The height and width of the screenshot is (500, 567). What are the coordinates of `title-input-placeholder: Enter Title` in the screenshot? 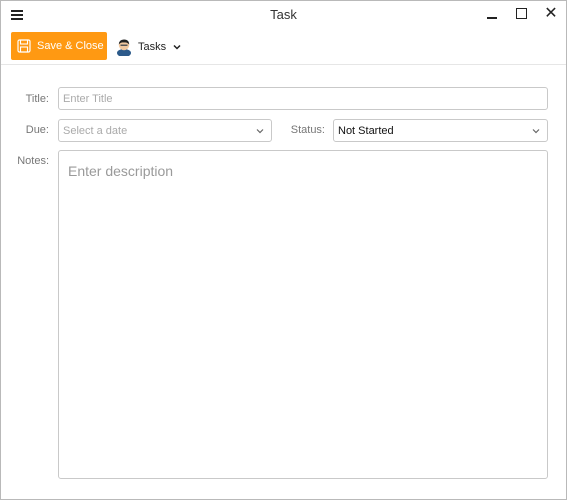 It's located at (88, 98).